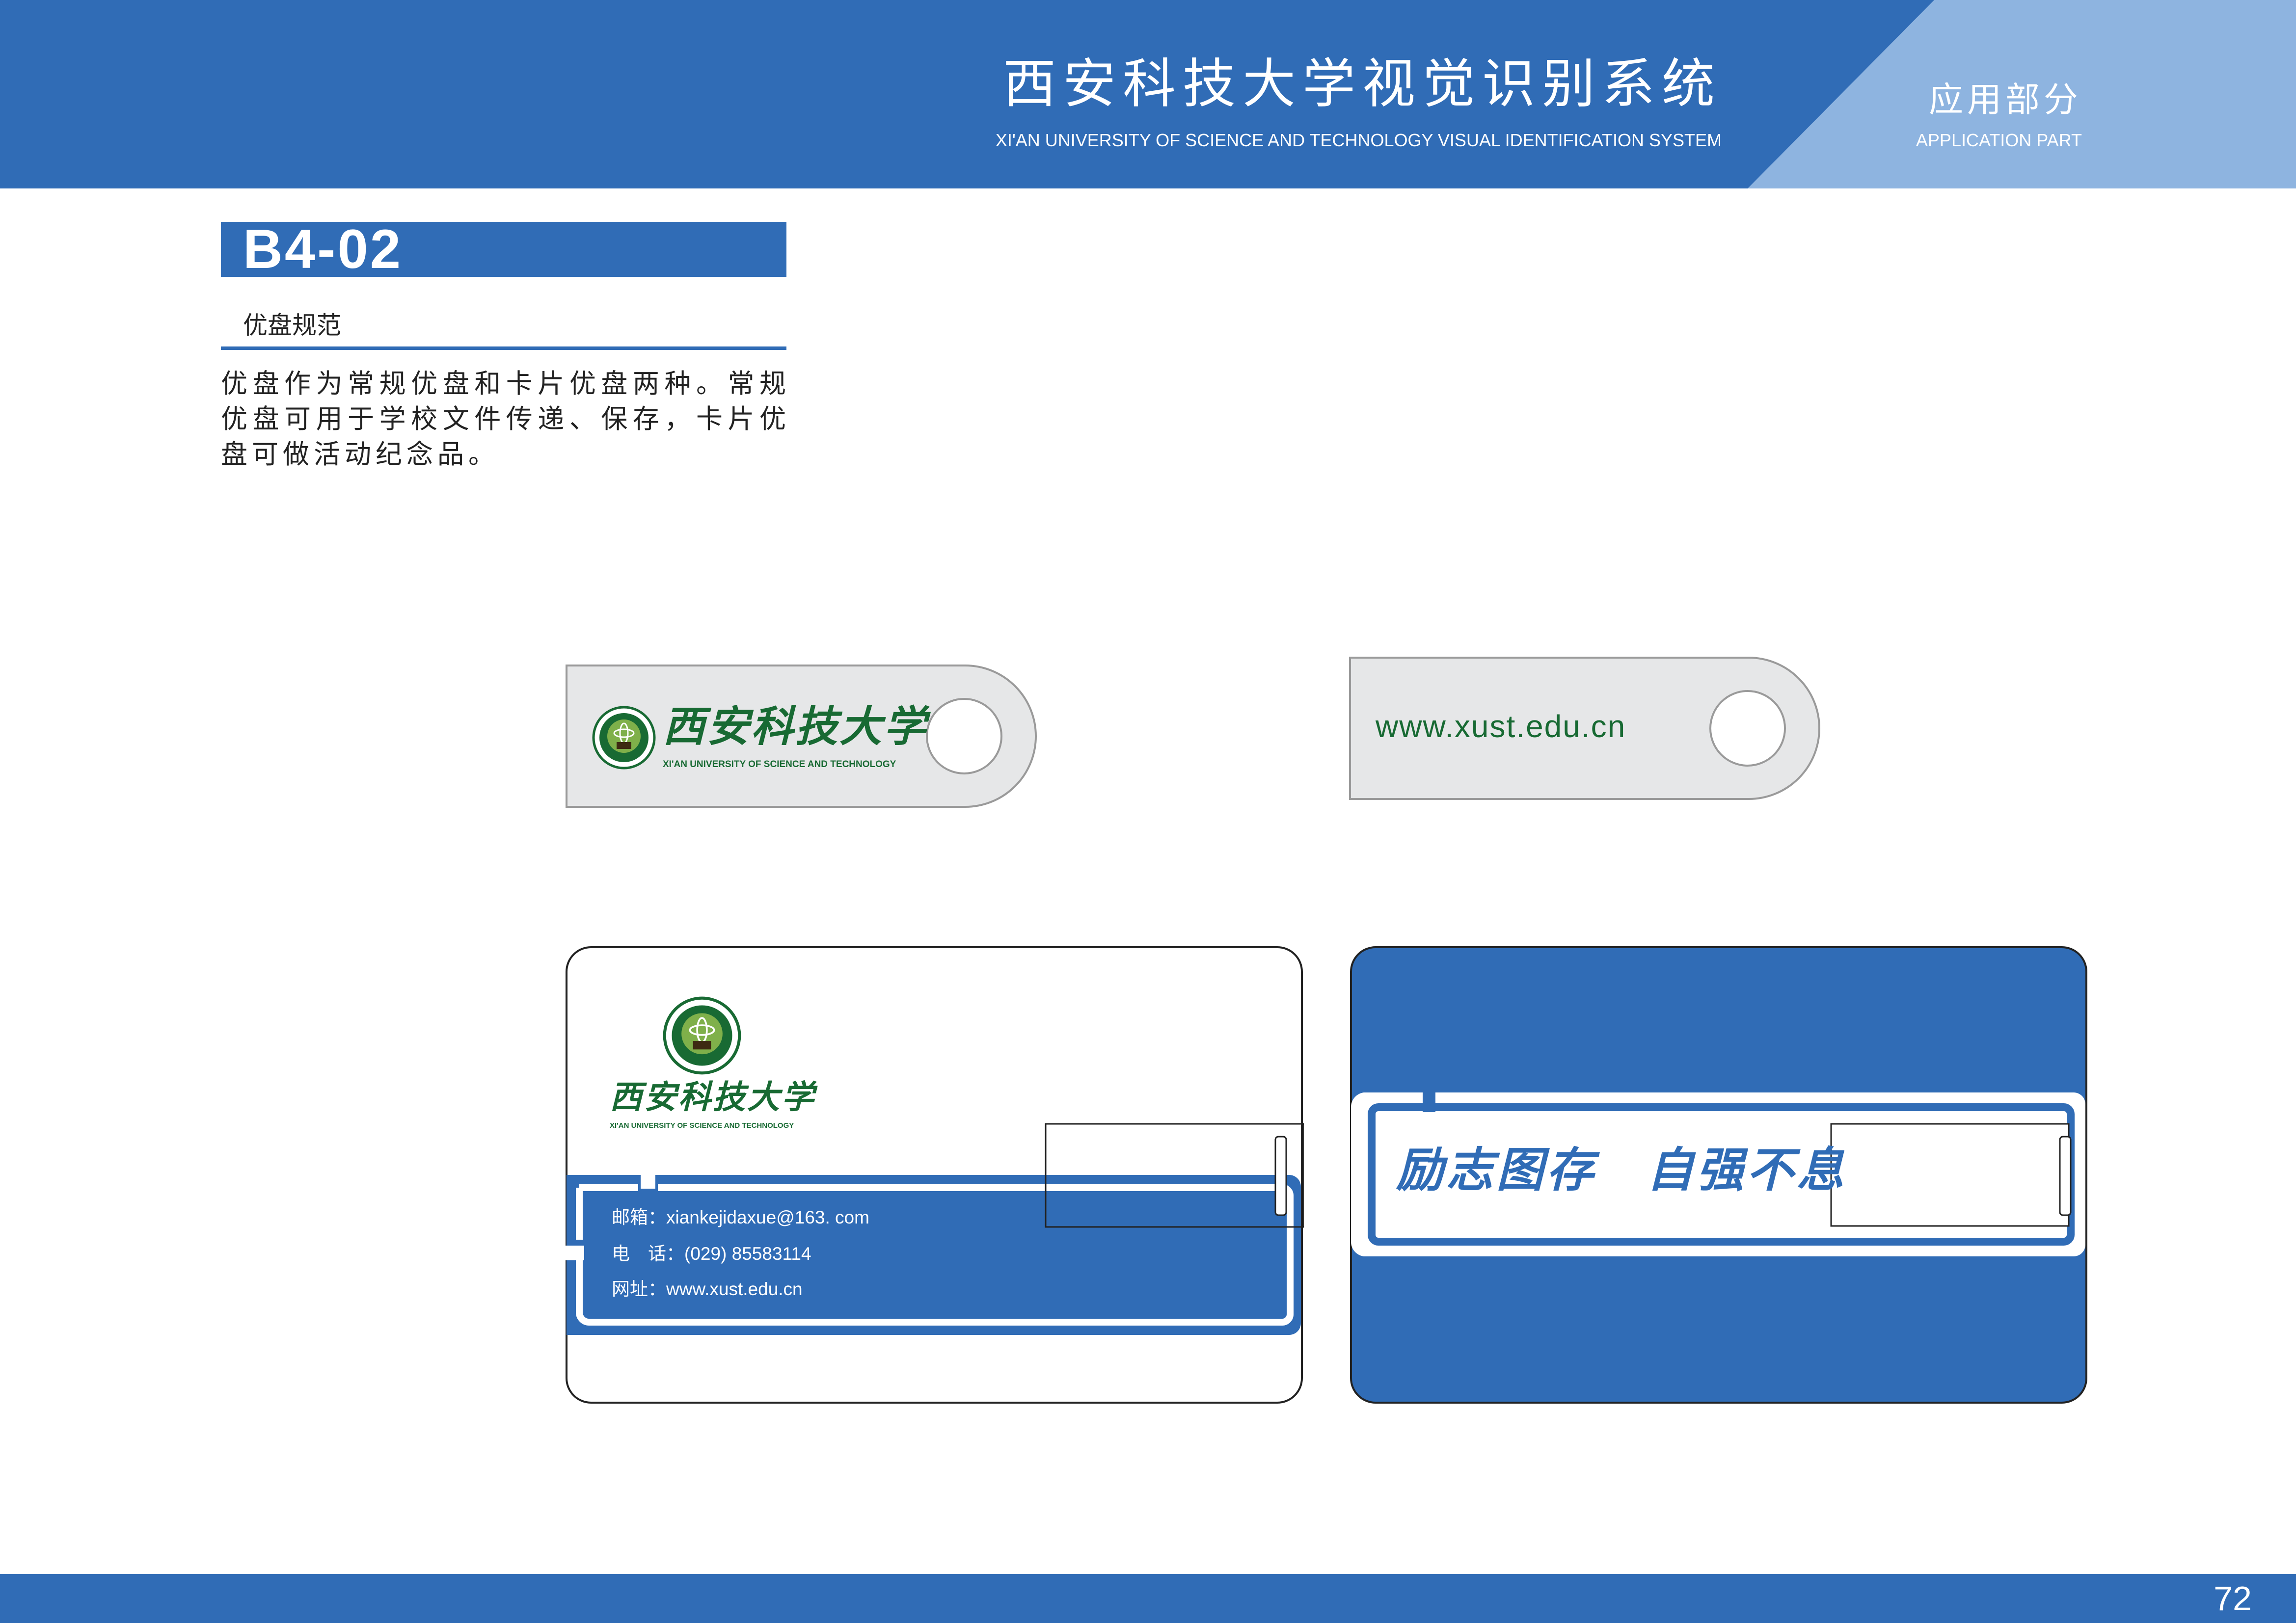 Image resolution: width=2296 pixels, height=1623 pixels. I want to click on card-motto: 励志图存 自强不息, so click(1621, 1169).